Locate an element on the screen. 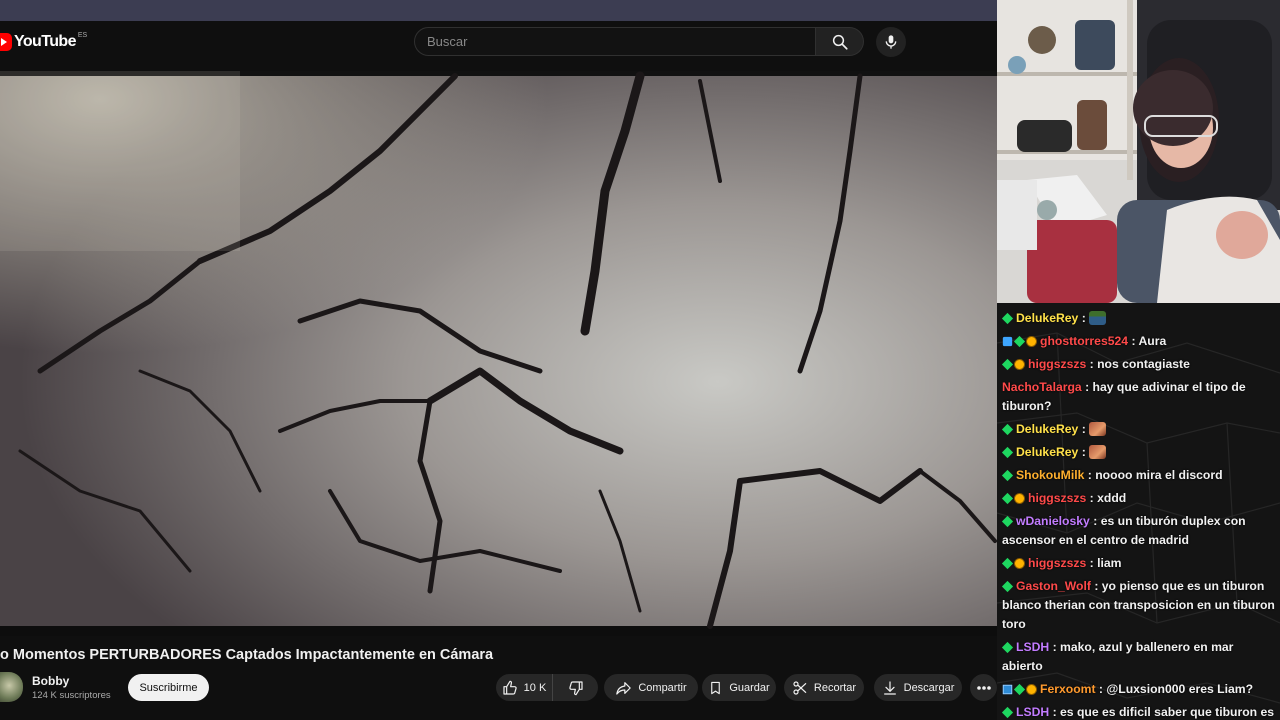 This screenshot has width=1280, height=720. voice-search-button is located at coordinates (891, 42).